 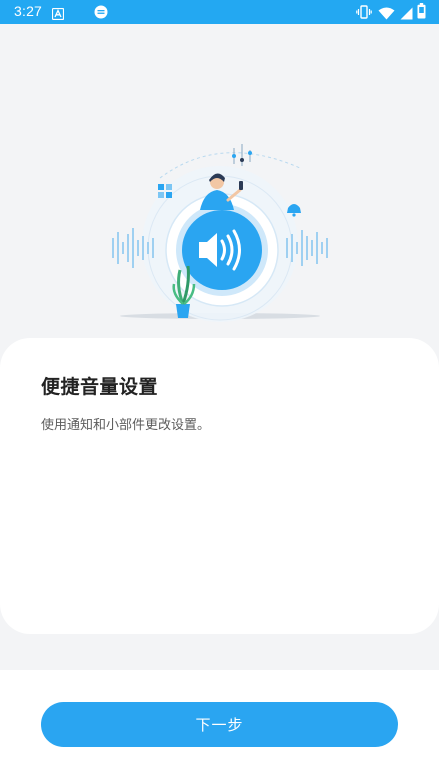 What do you see at coordinates (386, 14) in the screenshot?
I see `wifi-icon` at bounding box center [386, 14].